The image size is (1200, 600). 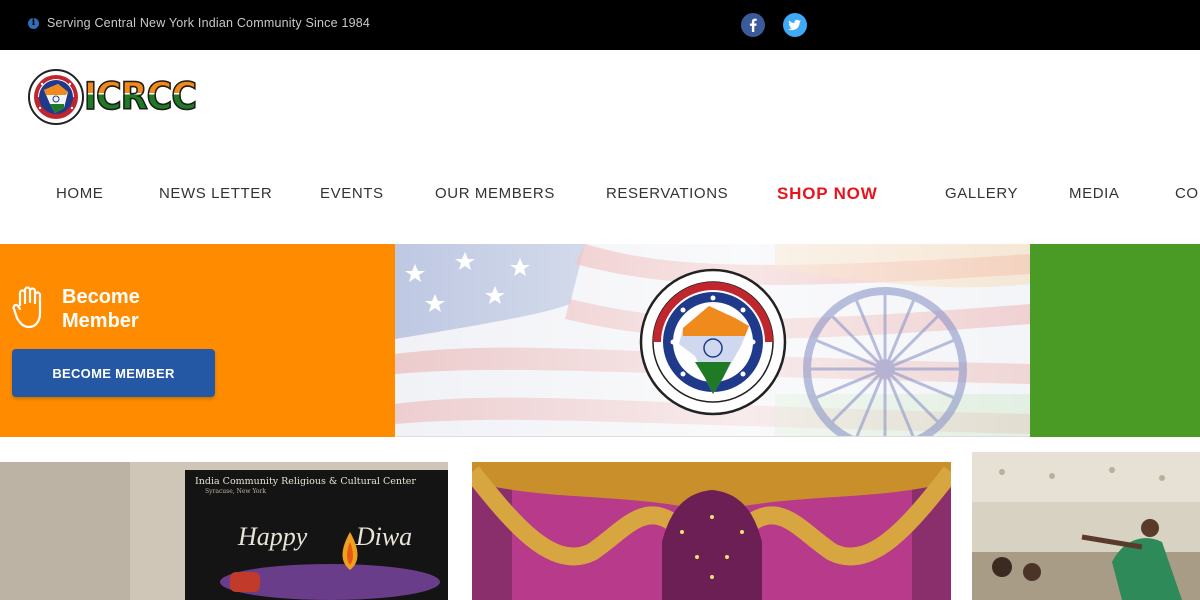 What do you see at coordinates (667, 193) in the screenshot?
I see `nav-reservations: RESERVATIONS` at bounding box center [667, 193].